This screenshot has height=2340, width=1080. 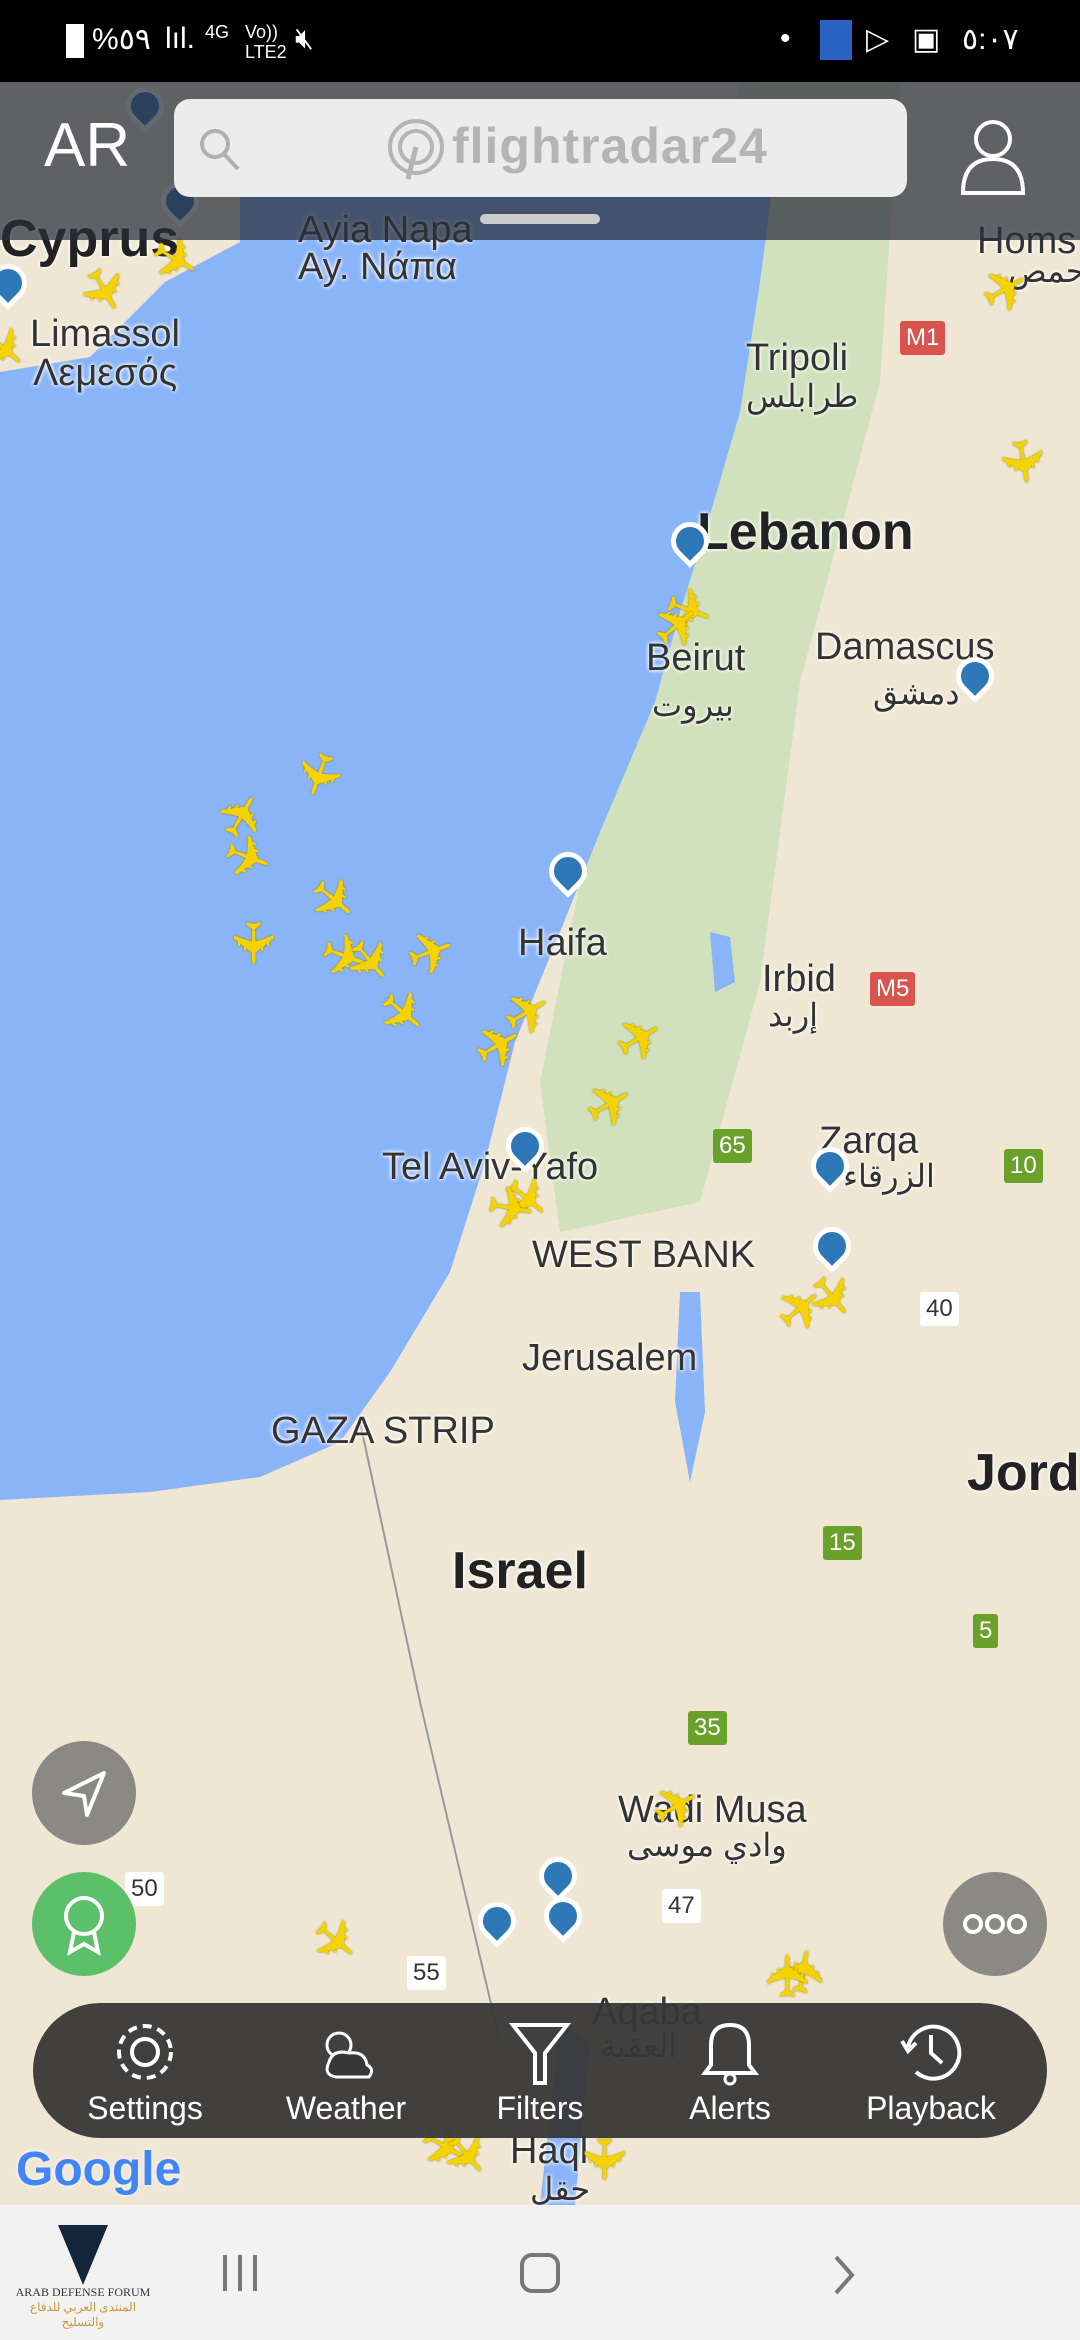 What do you see at coordinates (793, 1015) in the screenshot?
I see `map-label: إربد` at bounding box center [793, 1015].